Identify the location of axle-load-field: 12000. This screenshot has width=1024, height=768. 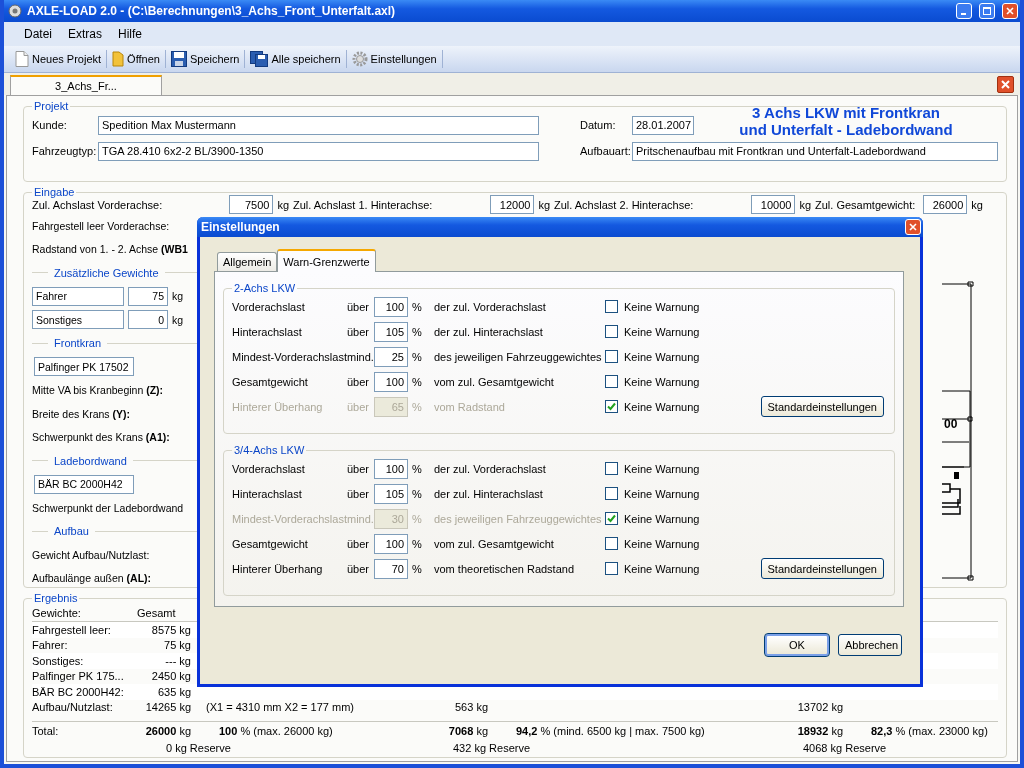
(512, 204).